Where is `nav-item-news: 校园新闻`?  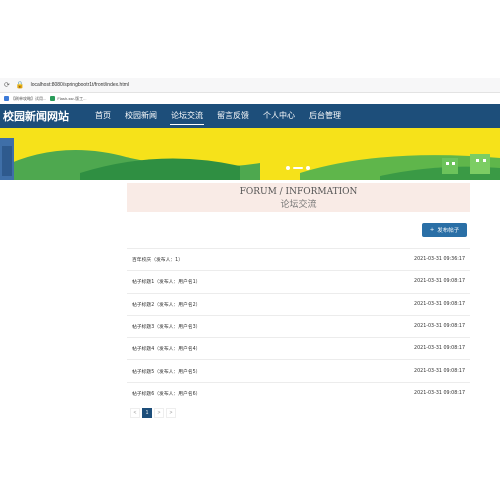 nav-item-news: 校园新闻 is located at coordinates (141, 116).